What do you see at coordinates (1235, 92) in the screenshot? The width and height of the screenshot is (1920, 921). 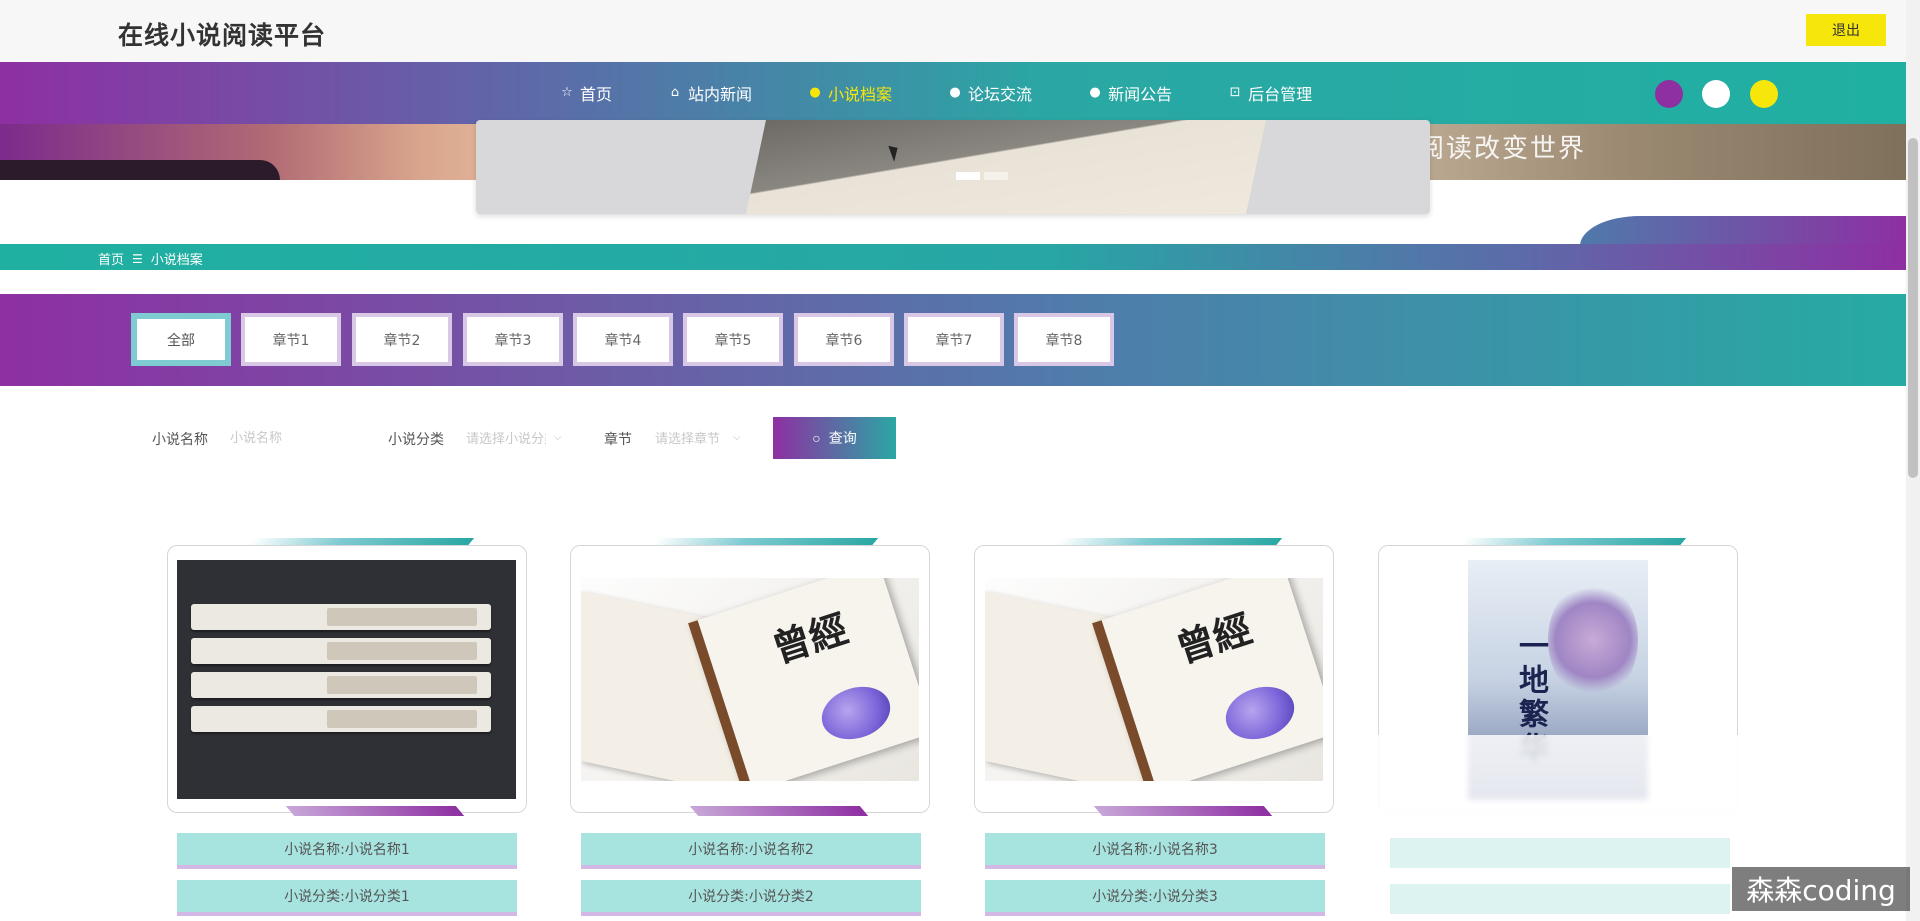 I see `box-icon: ⊡` at bounding box center [1235, 92].